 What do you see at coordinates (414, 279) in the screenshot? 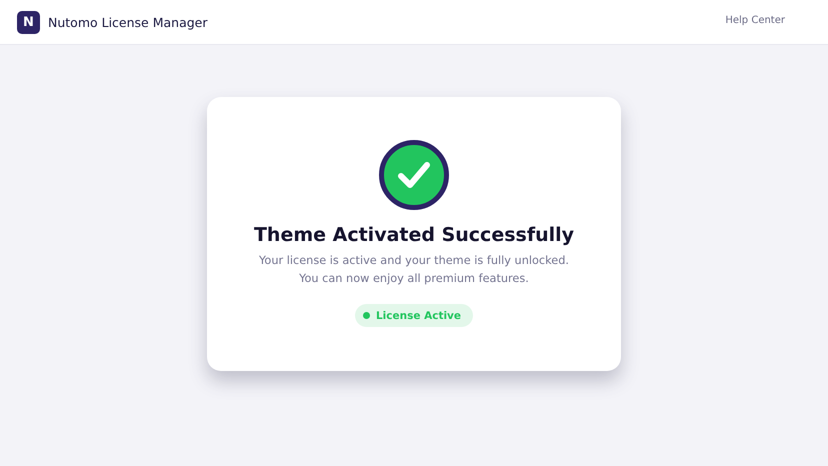
I see `message-text: You can now enjoy all premium features.` at bounding box center [414, 279].